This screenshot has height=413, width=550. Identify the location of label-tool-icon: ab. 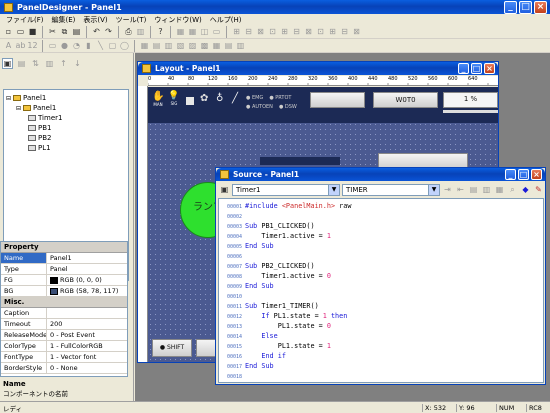
(20, 45).